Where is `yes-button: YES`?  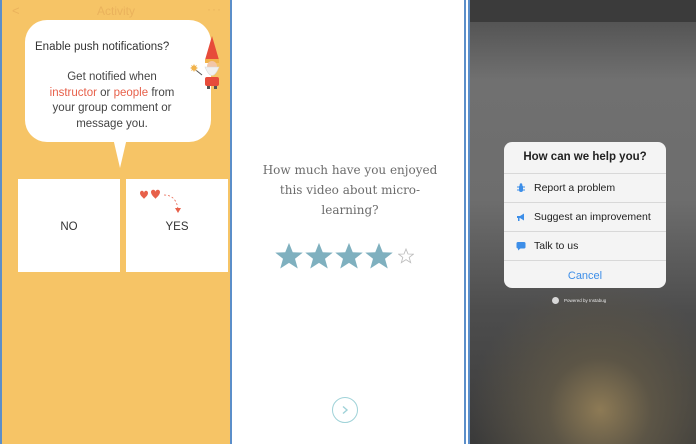
yes-button: YES is located at coordinates (177, 225).